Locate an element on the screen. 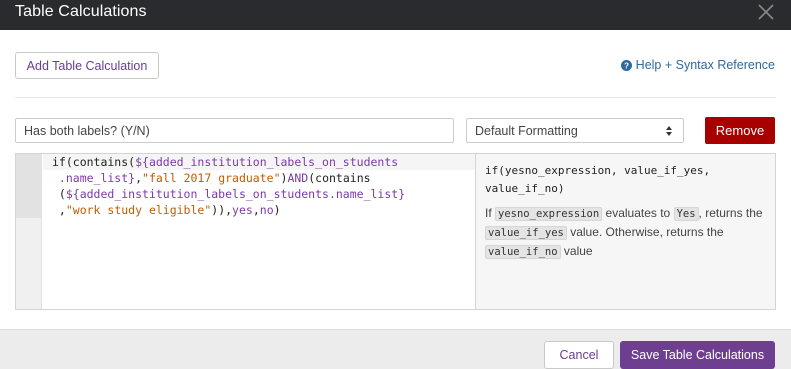 The image size is (791, 369). code-token: .name_list} is located at coordinates (94, 178).